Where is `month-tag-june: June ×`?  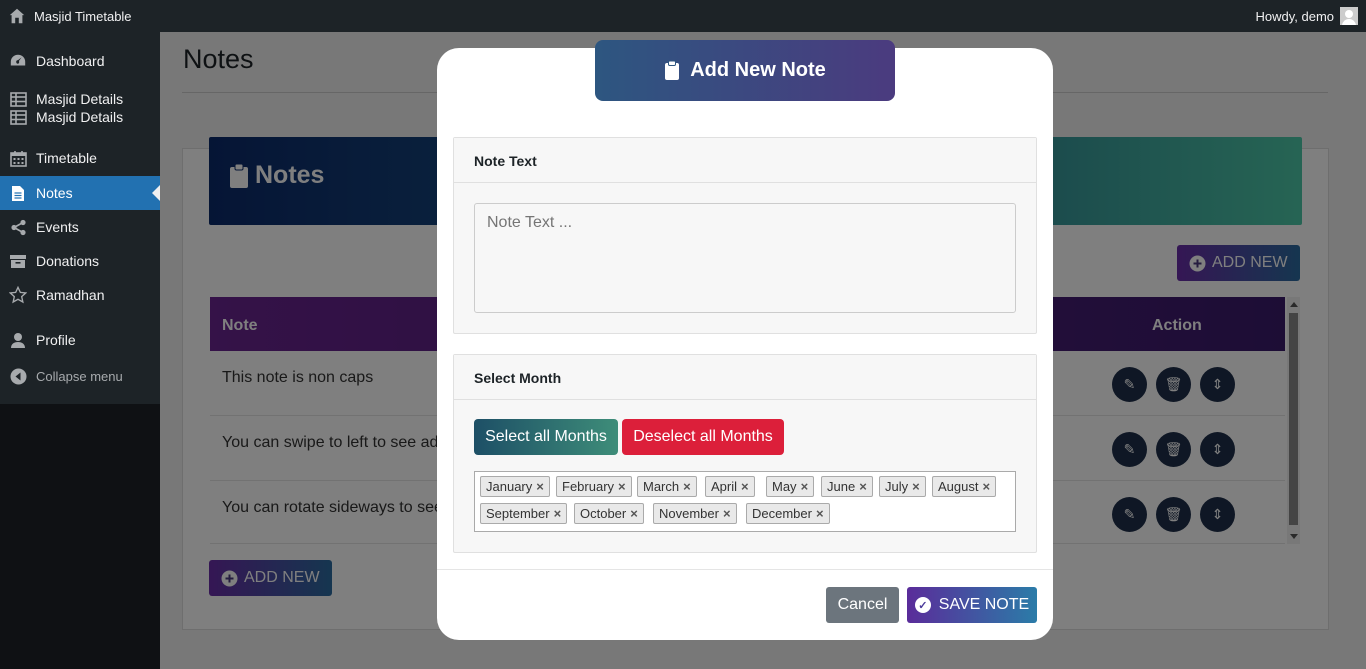
month-tag-june: June × is located at coordinates (847, 486).